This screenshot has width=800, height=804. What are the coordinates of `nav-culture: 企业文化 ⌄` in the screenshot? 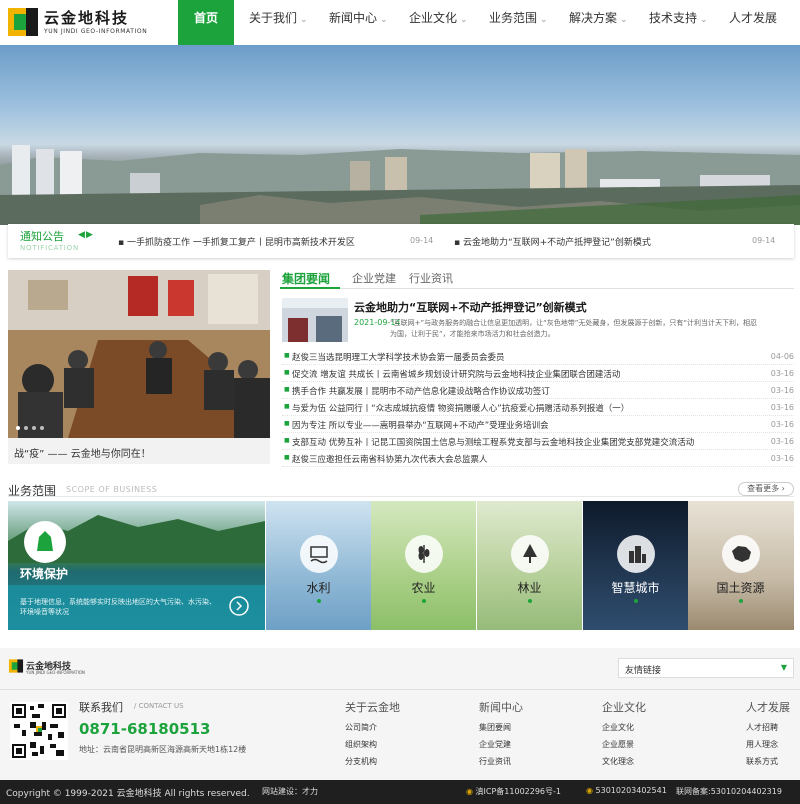 It's located at (438, 22).